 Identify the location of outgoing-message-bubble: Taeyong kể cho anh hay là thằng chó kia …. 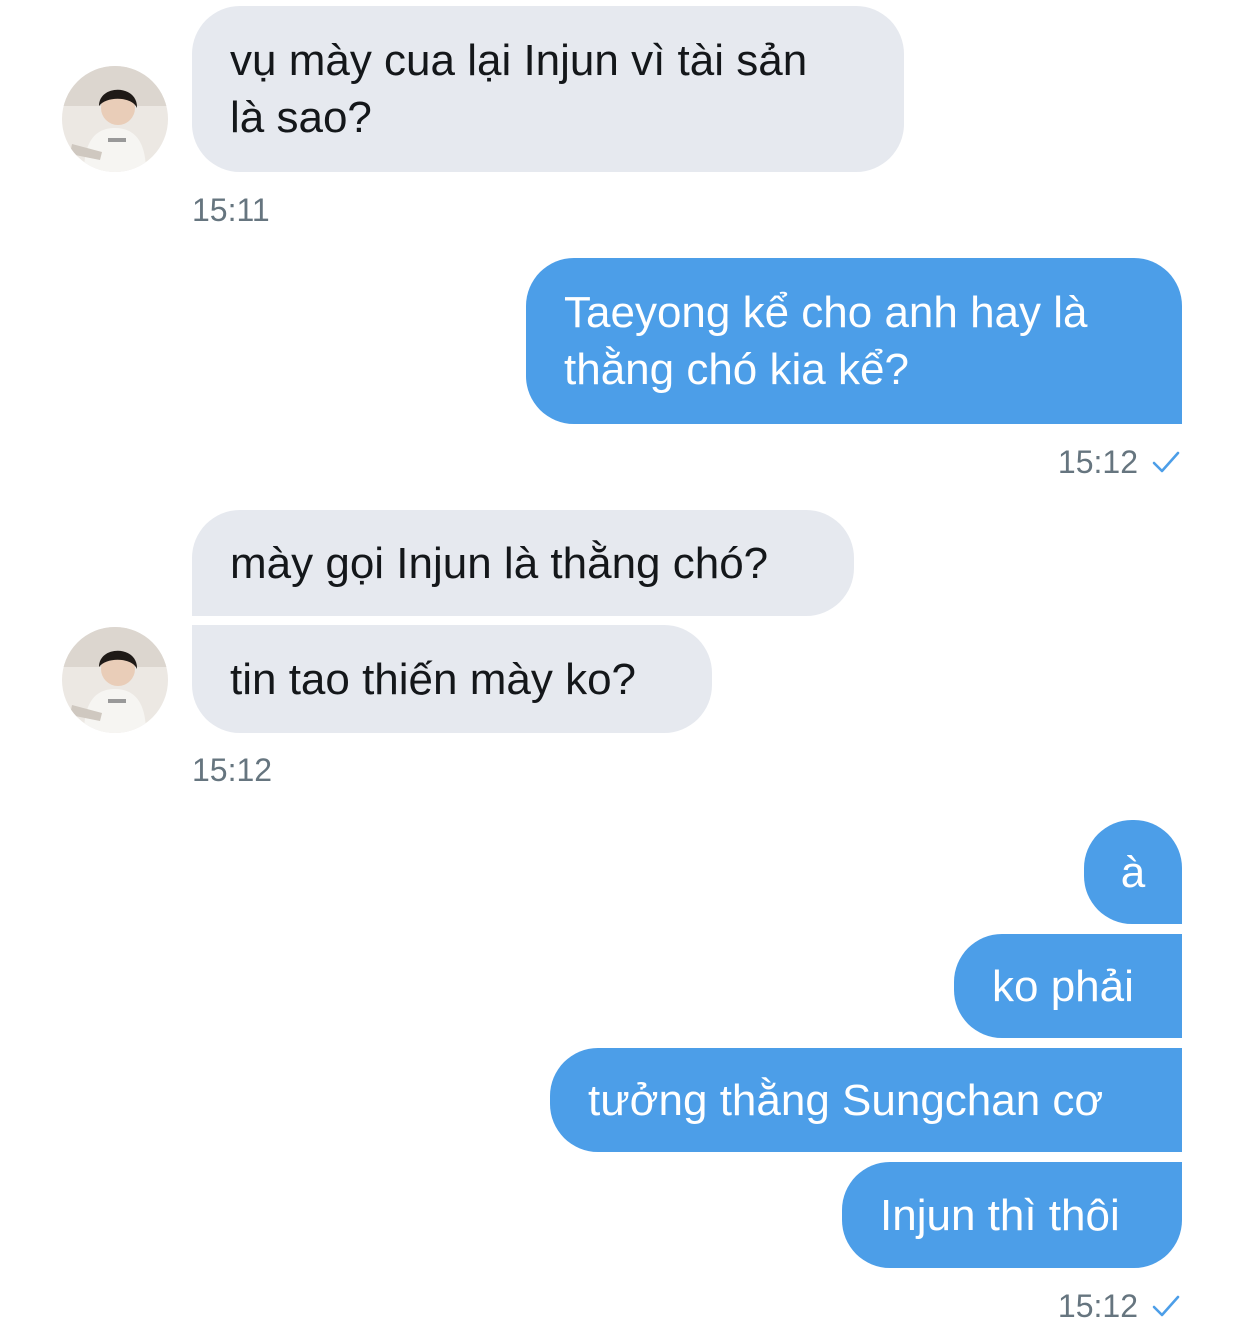
(854, 341).